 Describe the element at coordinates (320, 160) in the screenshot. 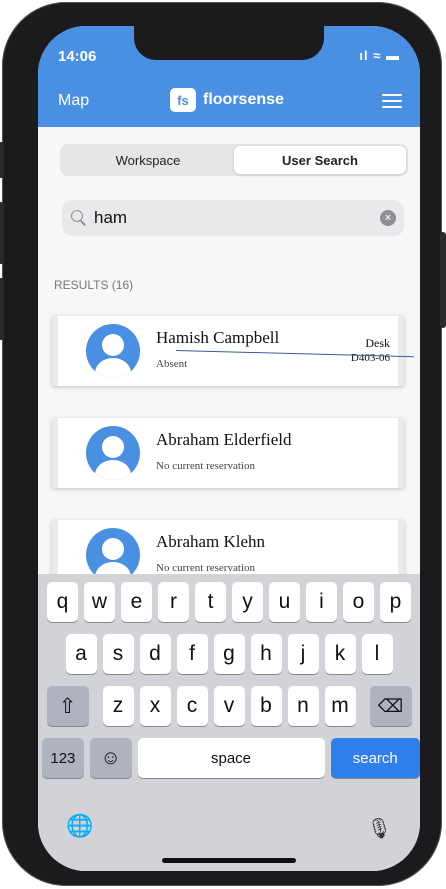

I see `segment-user-search: User Search` at that location.